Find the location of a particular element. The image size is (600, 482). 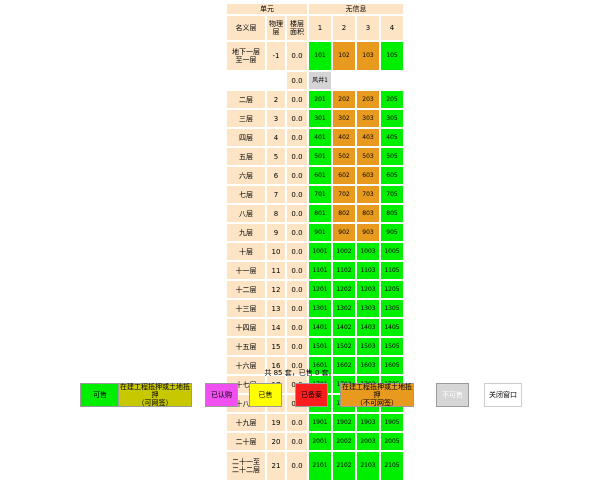

unit-cell: 2001 is located at coordinates (320, 441).